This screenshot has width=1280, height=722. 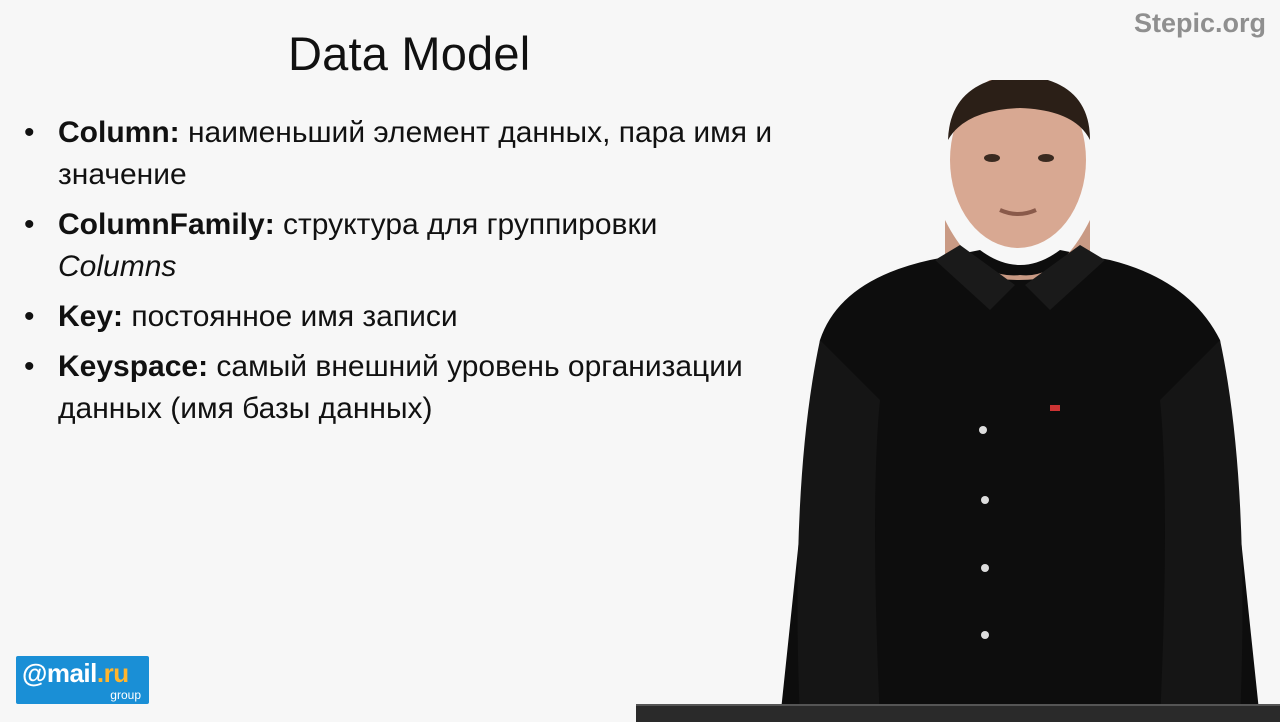 I want to click on mailru-group-logo: @mail.ru group, so click(x=82, y=680).